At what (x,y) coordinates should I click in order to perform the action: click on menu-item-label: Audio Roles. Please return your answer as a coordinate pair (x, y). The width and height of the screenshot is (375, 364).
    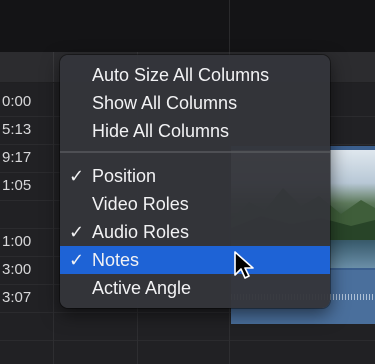
    Looking at the image, I should click on (141, 232).